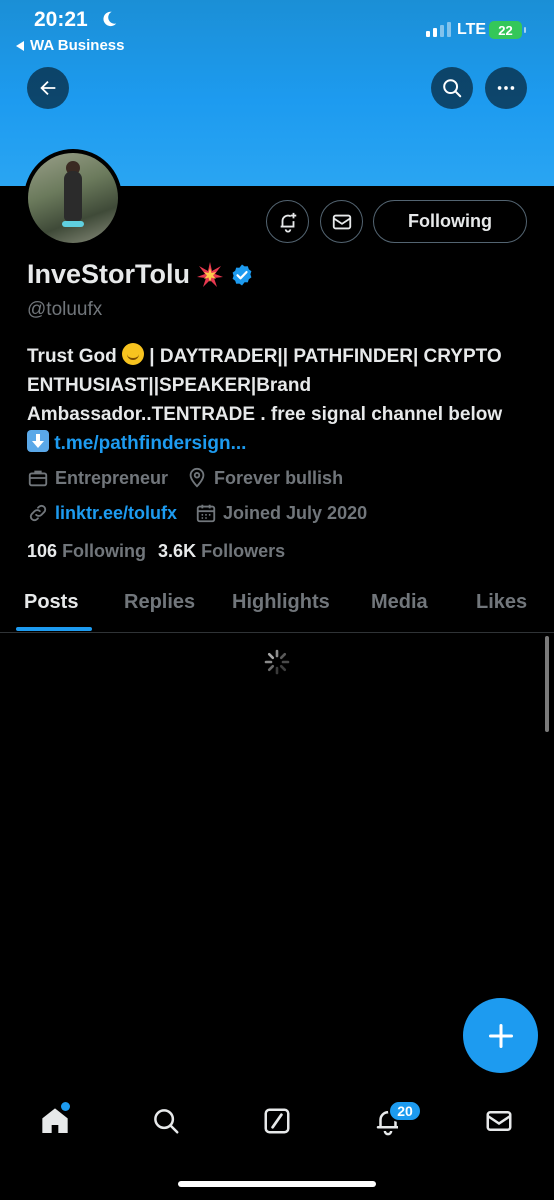 The width and height of the screenshot is (554, 1200). I want to click on joined-item: Joined July 2020, so click(281, 513).